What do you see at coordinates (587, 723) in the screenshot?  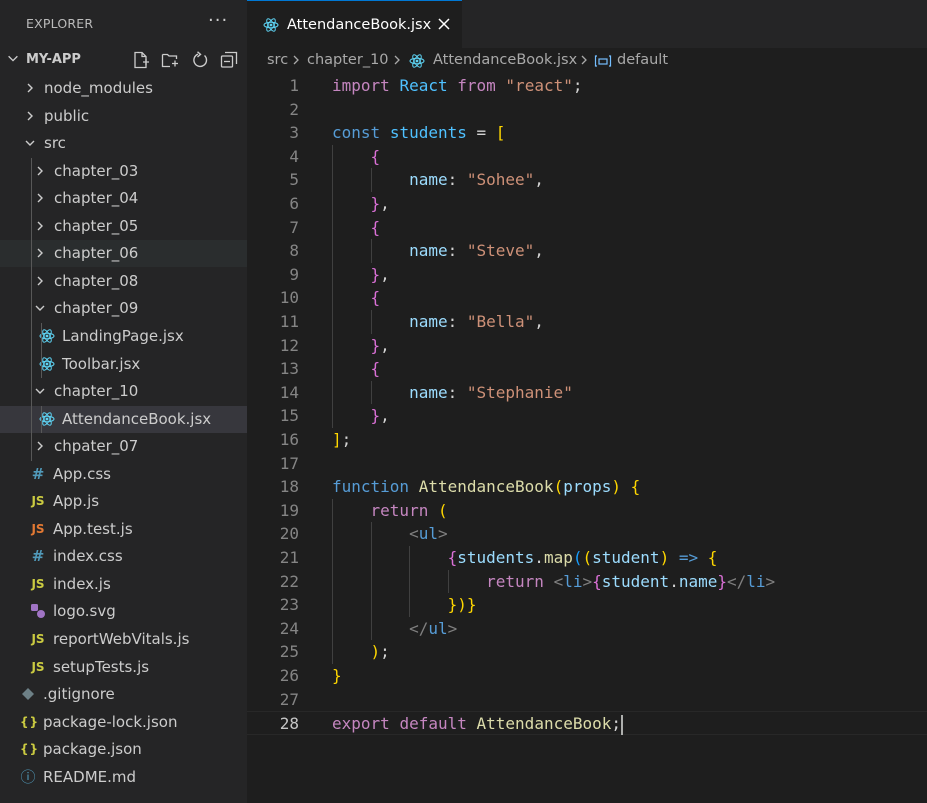 I see `code-line: 28 export default AttendanceBook;` at bounding box center [587, 723].